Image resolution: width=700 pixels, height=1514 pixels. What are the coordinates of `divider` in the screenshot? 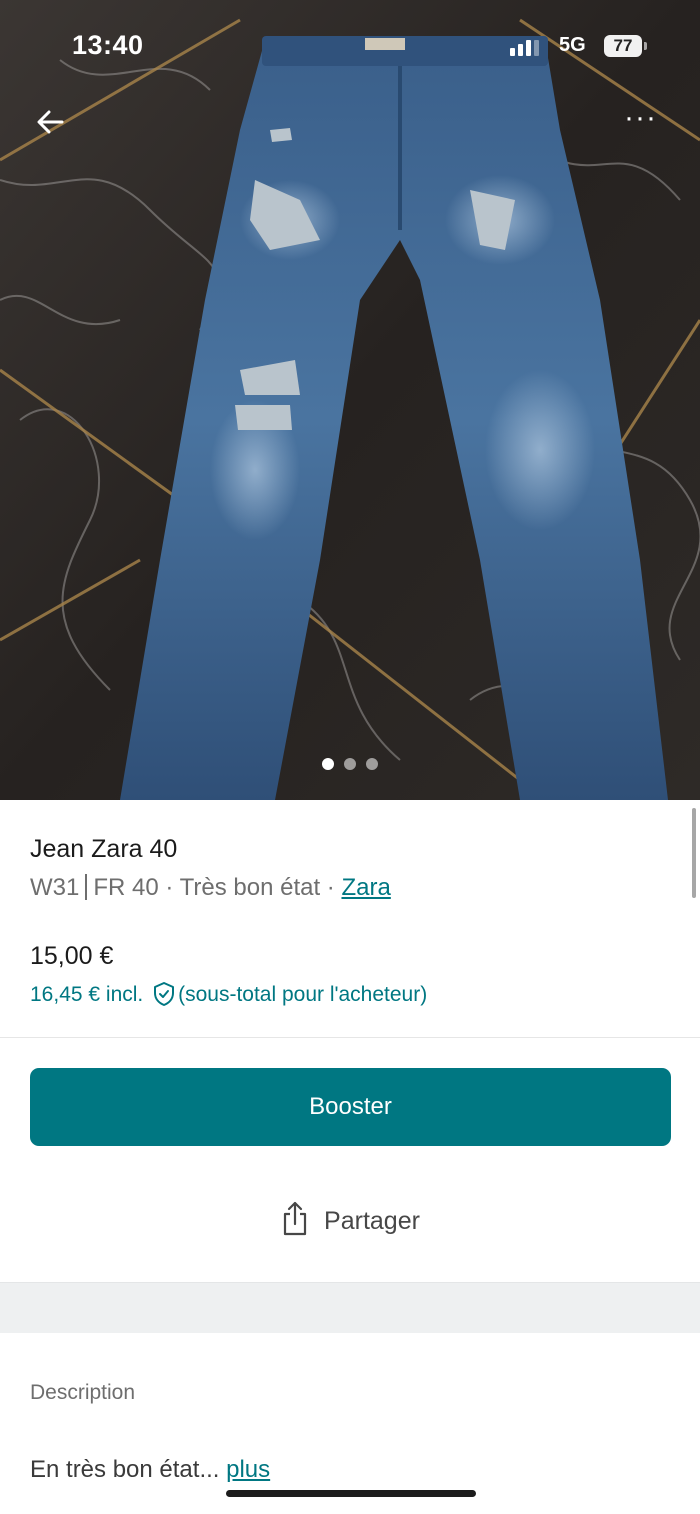 It's located at (350, 1037).